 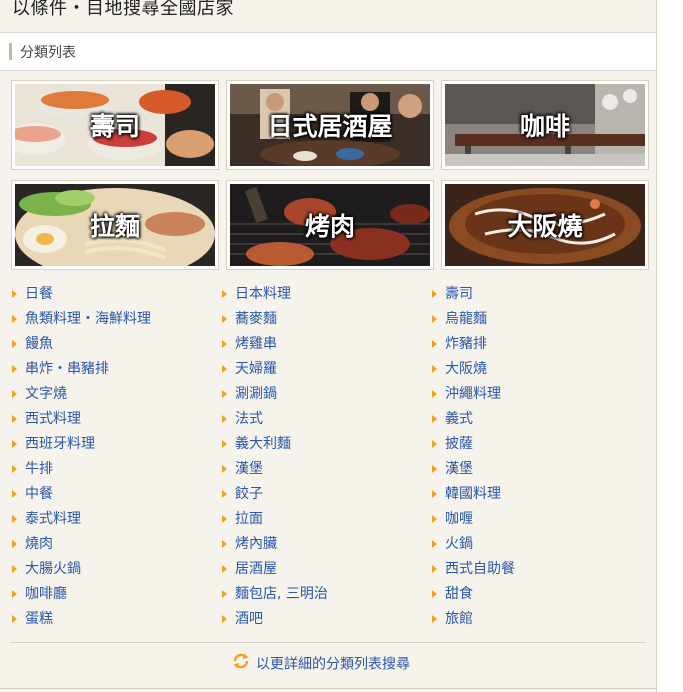 I want to click on category-link: 披薩, so click(x=473, y=444).